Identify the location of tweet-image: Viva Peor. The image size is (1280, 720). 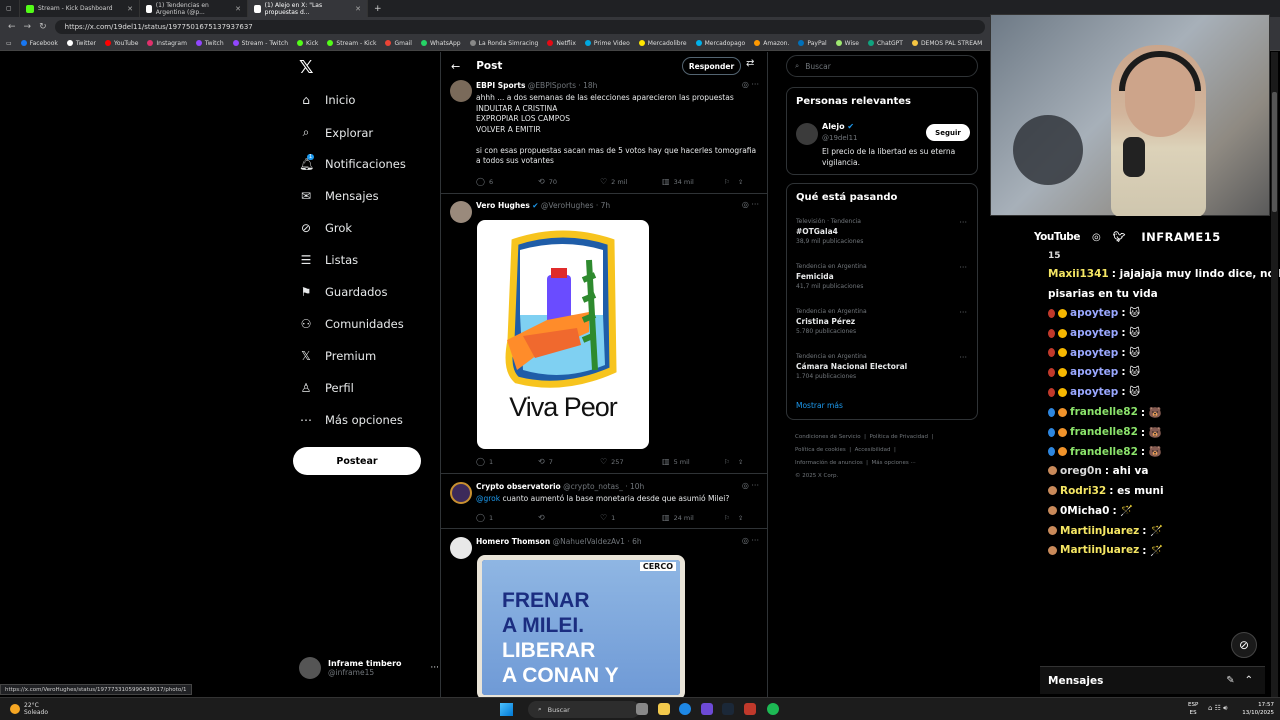
(563, 334).